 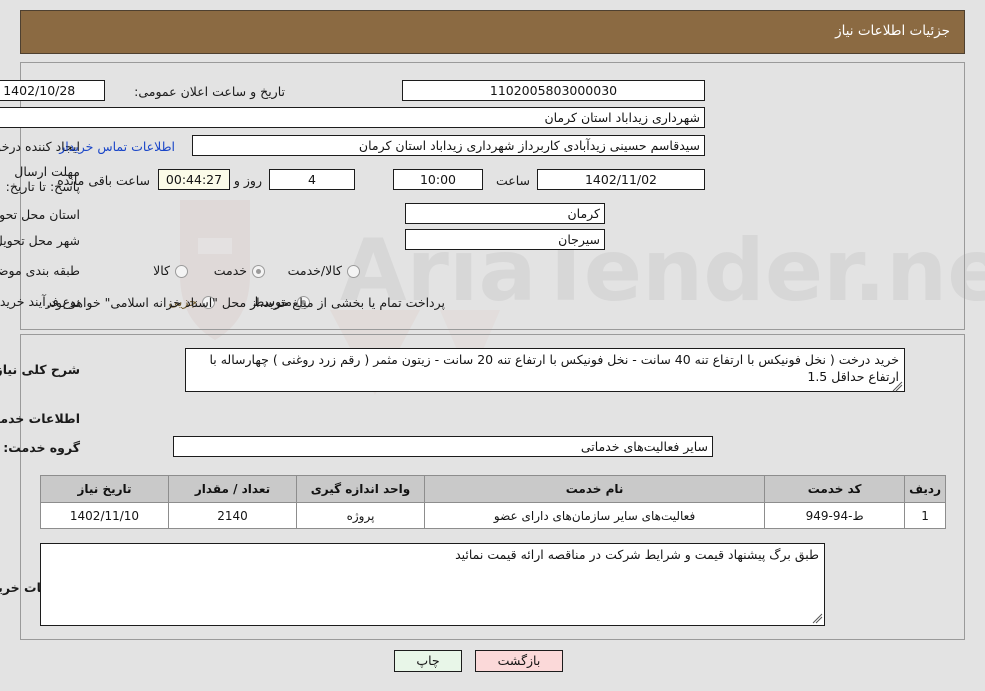 I want to click on th-quantity: تعداد / مقدار, so click(x=232, y=489).